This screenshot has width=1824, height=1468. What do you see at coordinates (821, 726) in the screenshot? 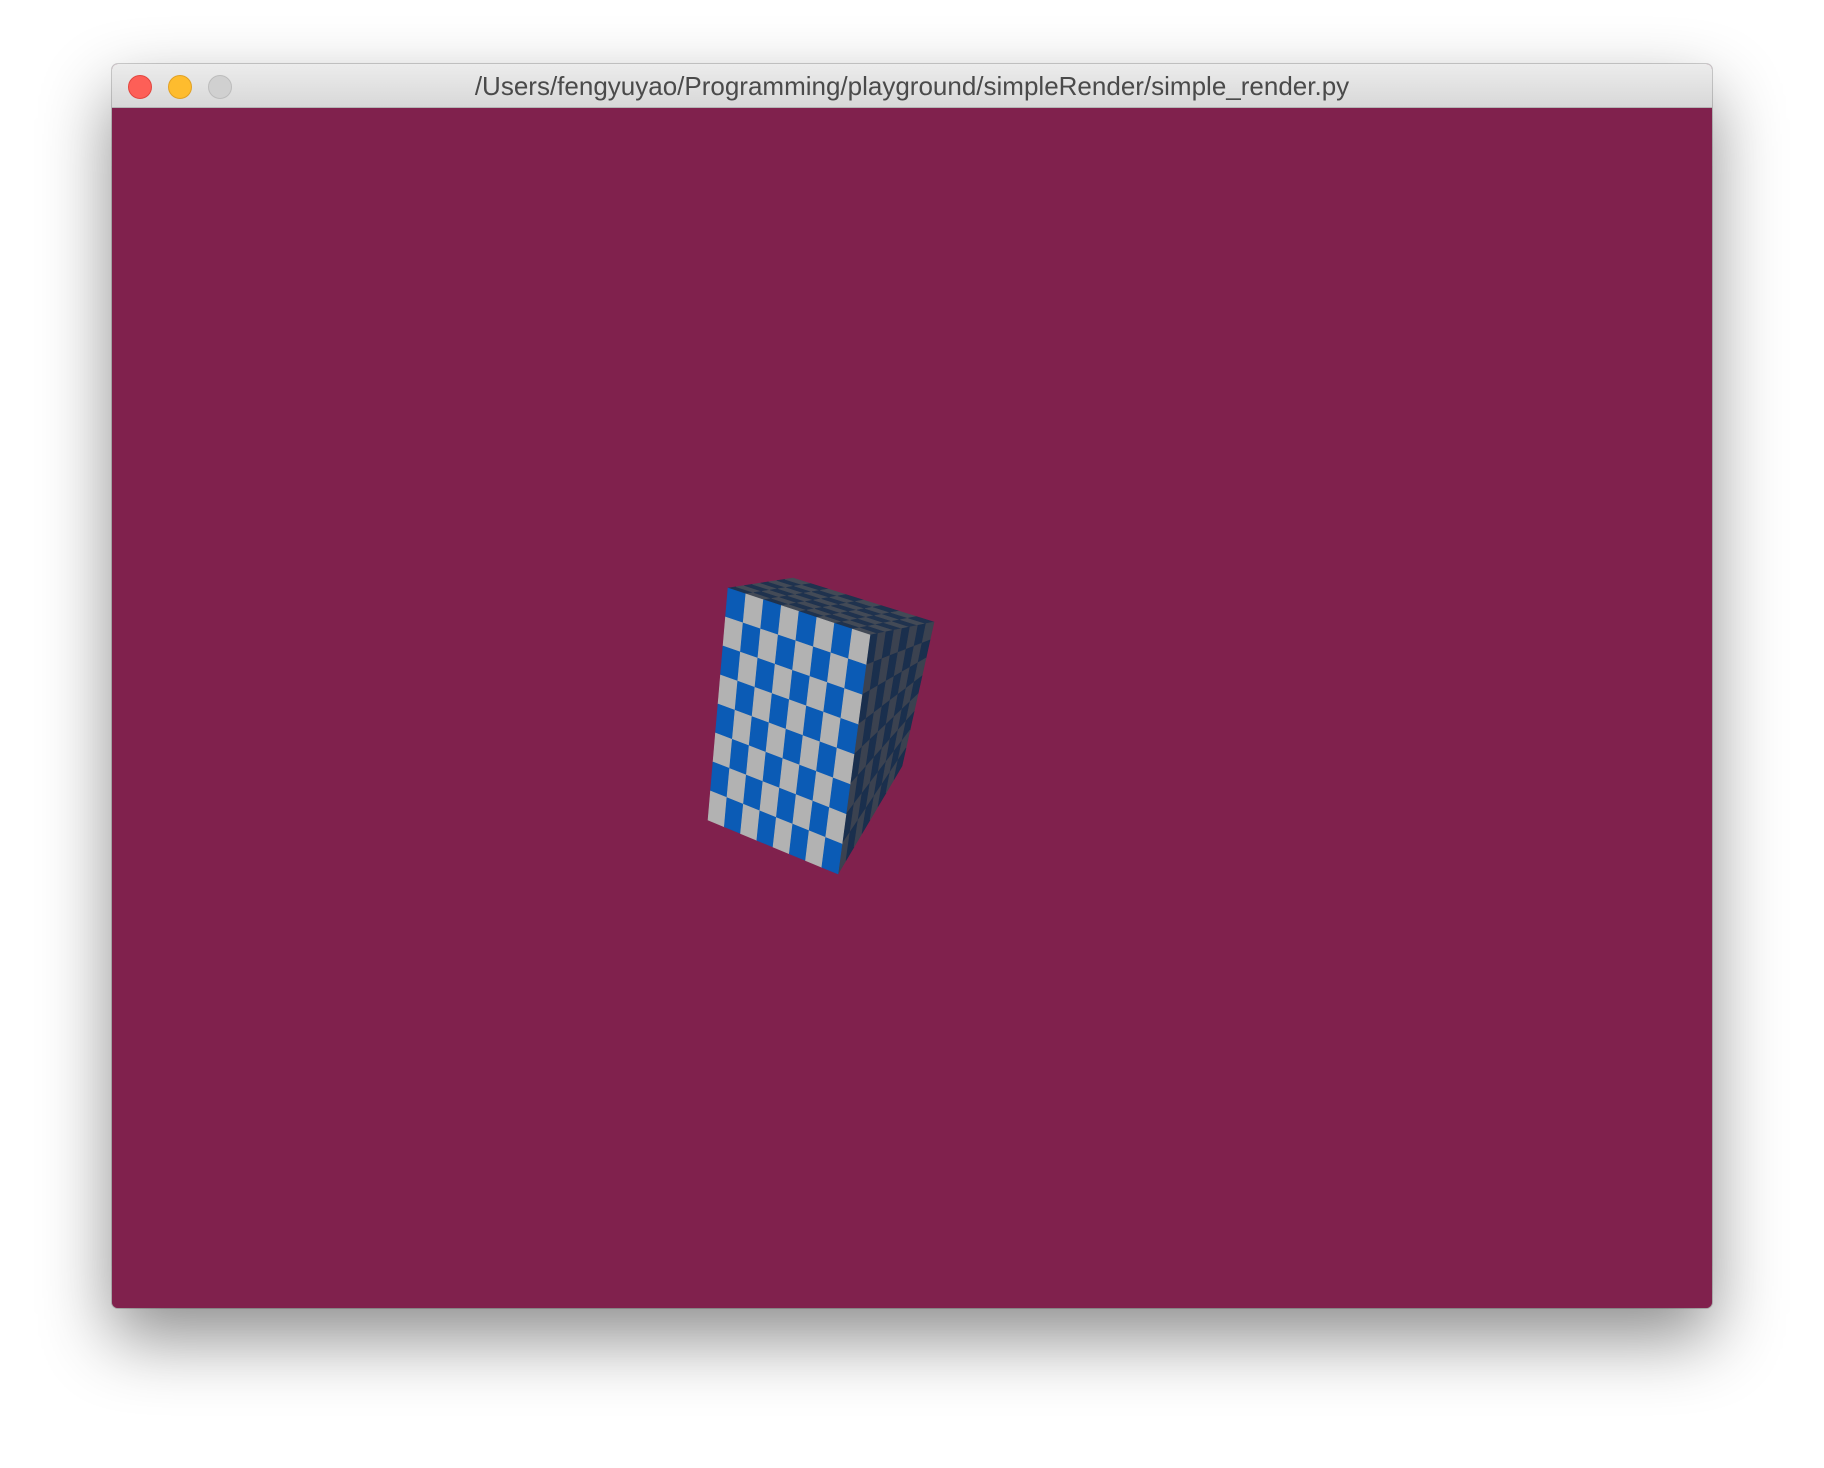
I see `checkered-cube` at bounding box center [821, 726].